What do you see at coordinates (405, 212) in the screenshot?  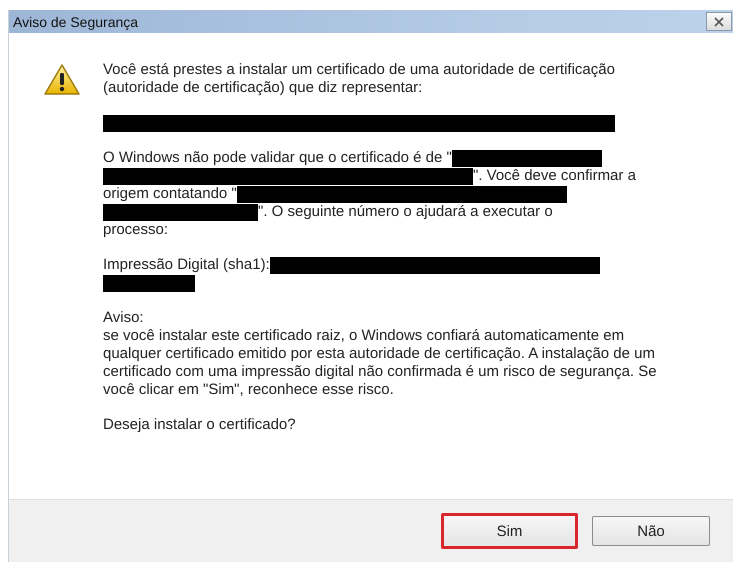 I see `dialog-text: ". O seguinte número o ajudará a executar o` at bounding box center [405, 212].